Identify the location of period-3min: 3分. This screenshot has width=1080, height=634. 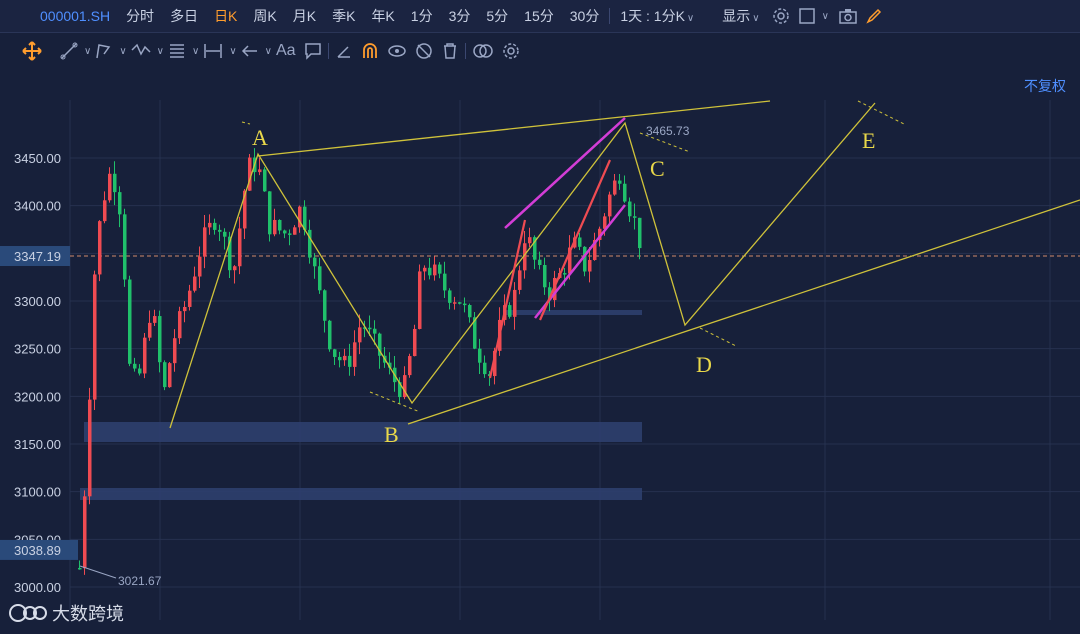
(460, 16).